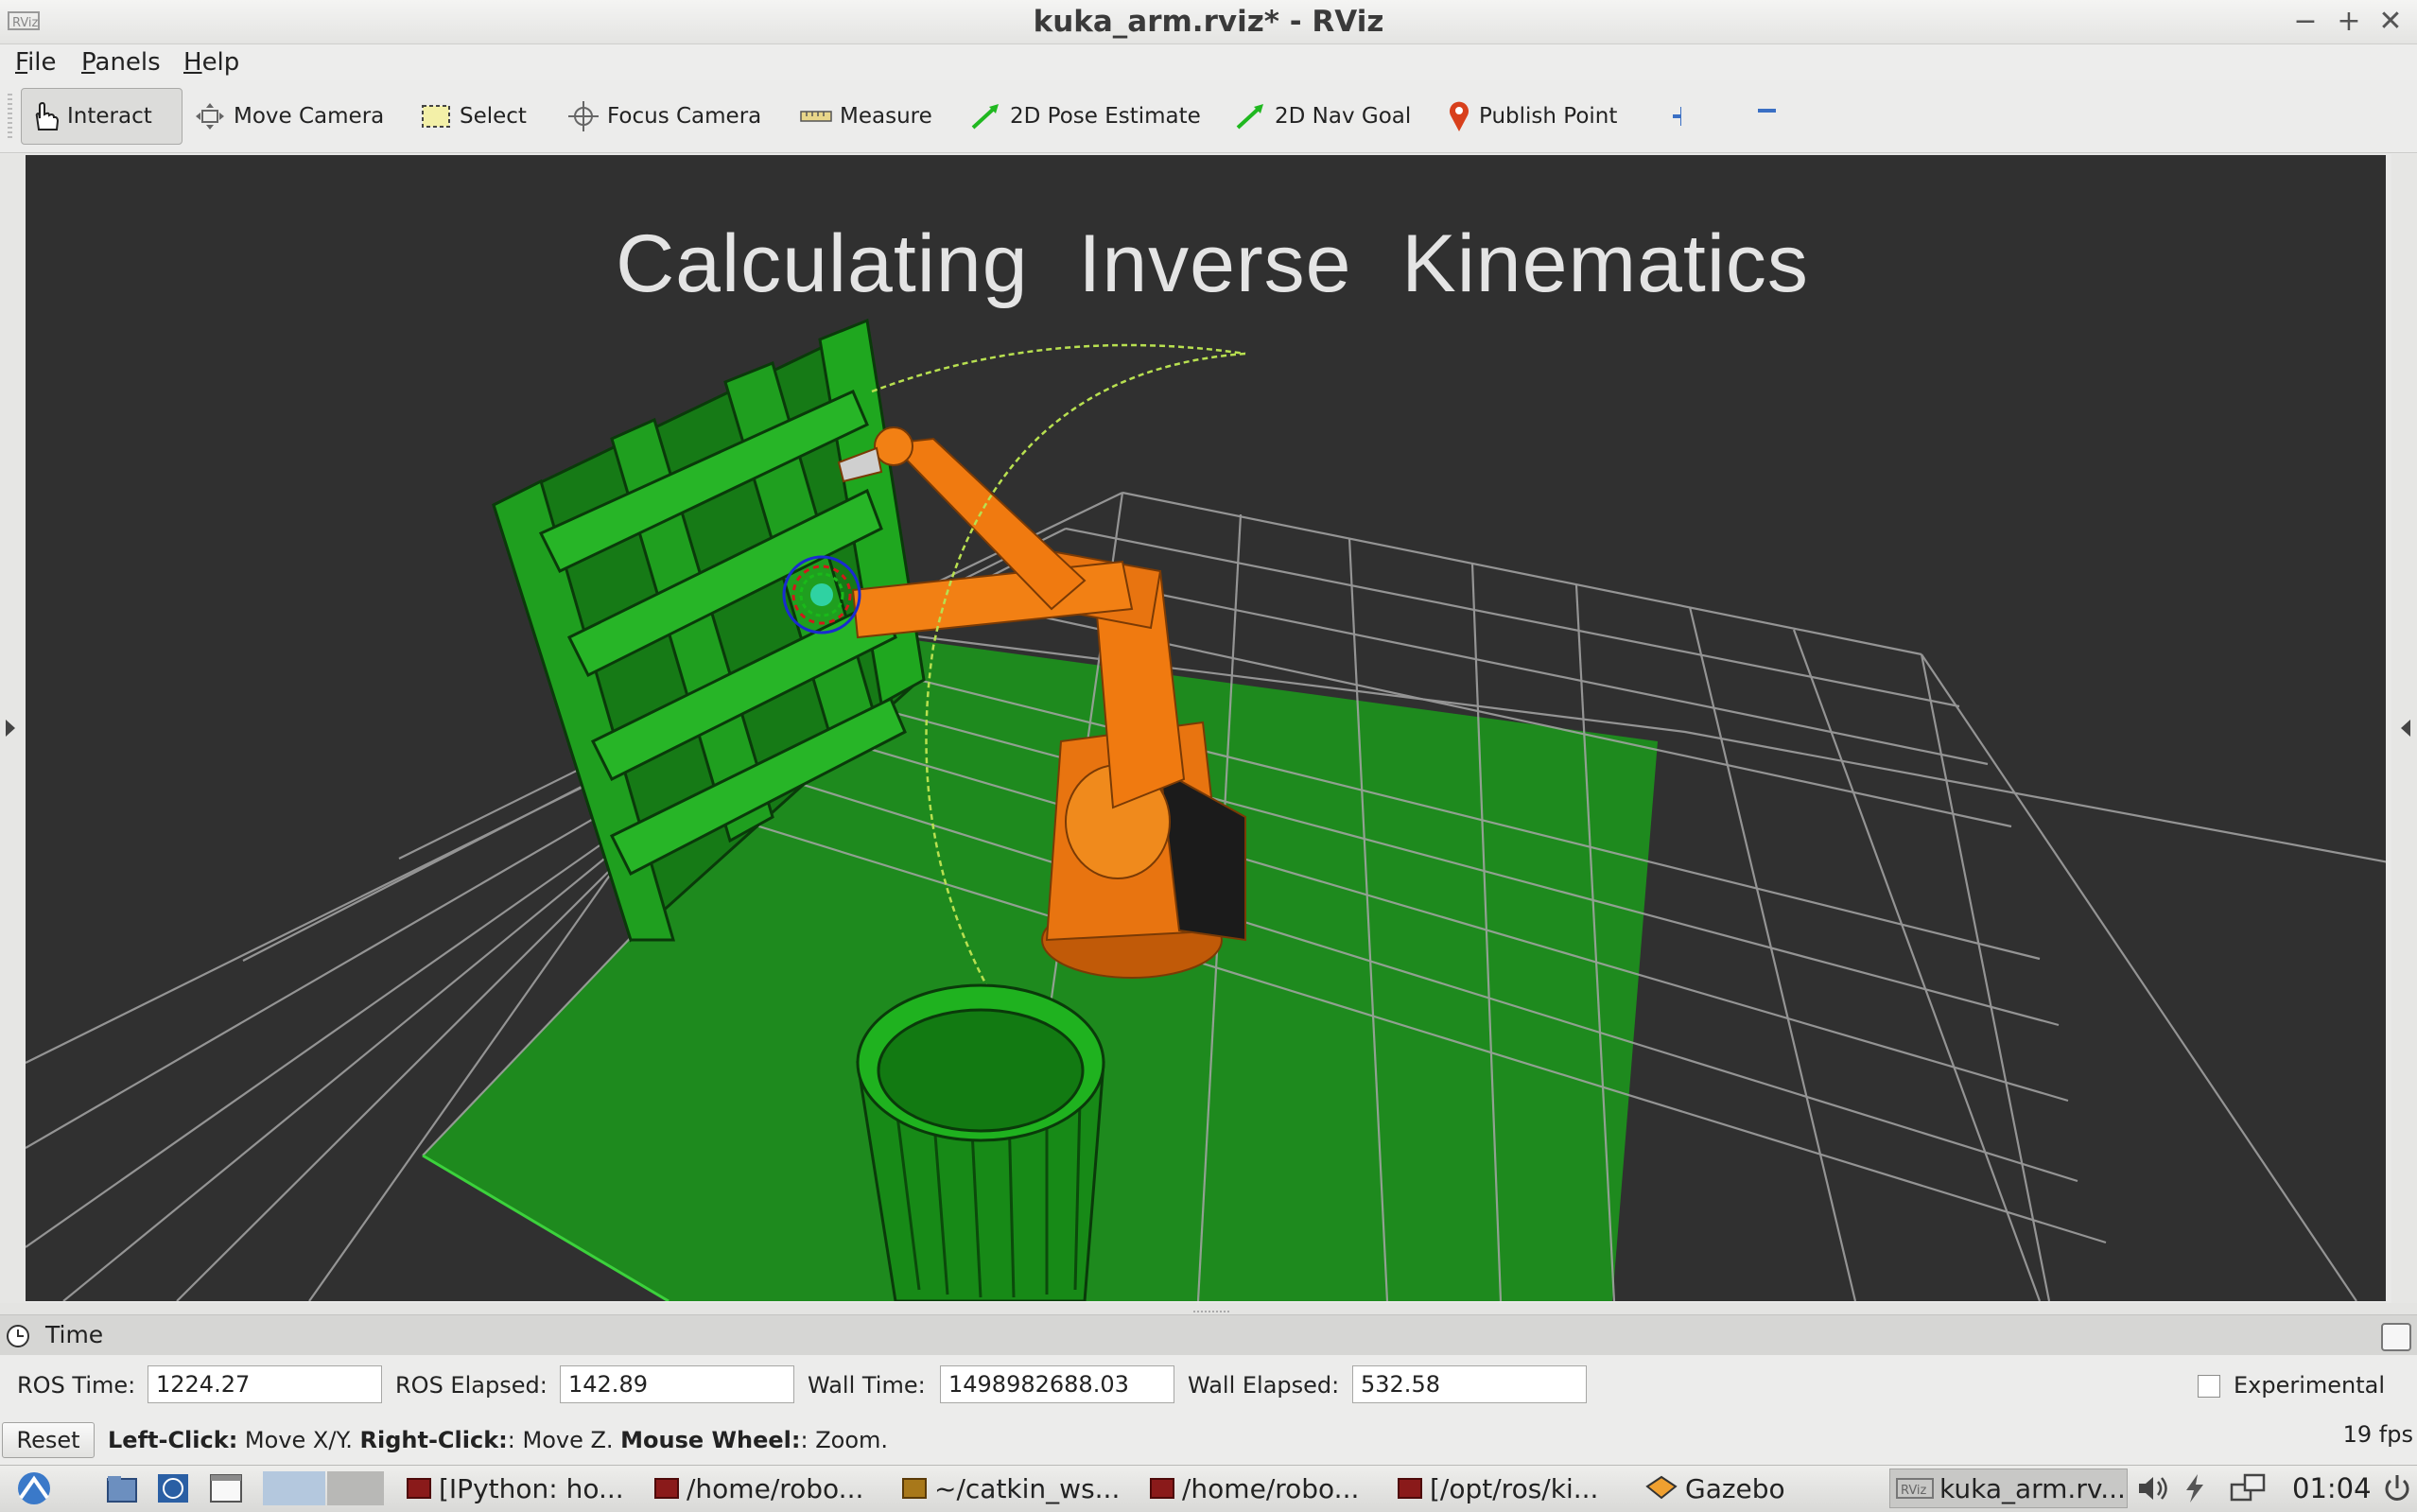 The height and width of the screenshot is (1512, 2417). I want to click on fps-counter: 19 fps, so click(2377, 1435).